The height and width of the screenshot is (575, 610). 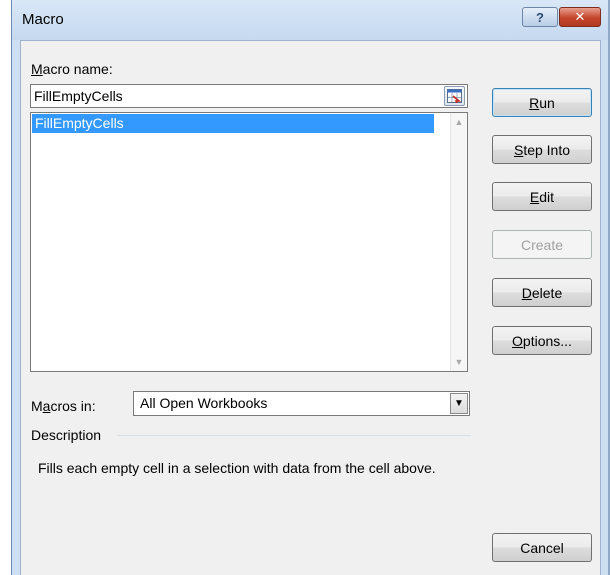 I want to click on help-button: ?, so click(x=540, y=17).